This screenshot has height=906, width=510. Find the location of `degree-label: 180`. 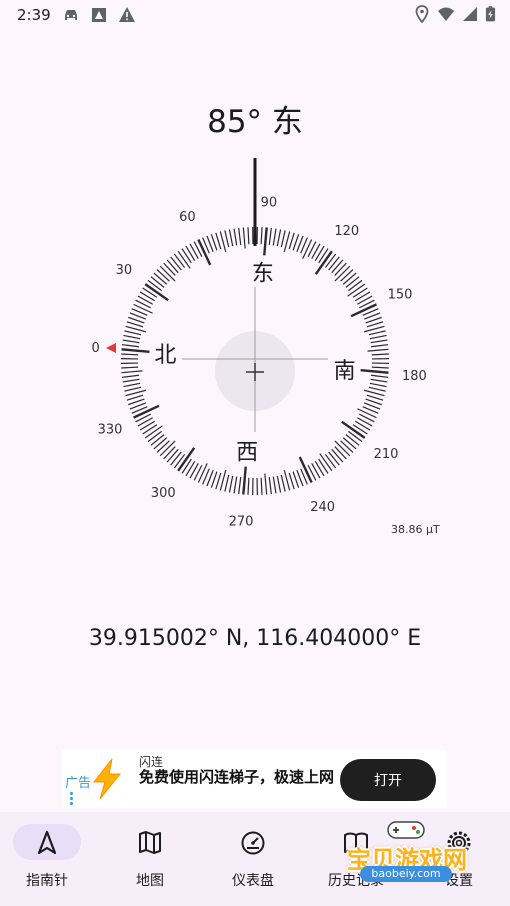

degree-label: 180 is located at coordinates (414, 376).